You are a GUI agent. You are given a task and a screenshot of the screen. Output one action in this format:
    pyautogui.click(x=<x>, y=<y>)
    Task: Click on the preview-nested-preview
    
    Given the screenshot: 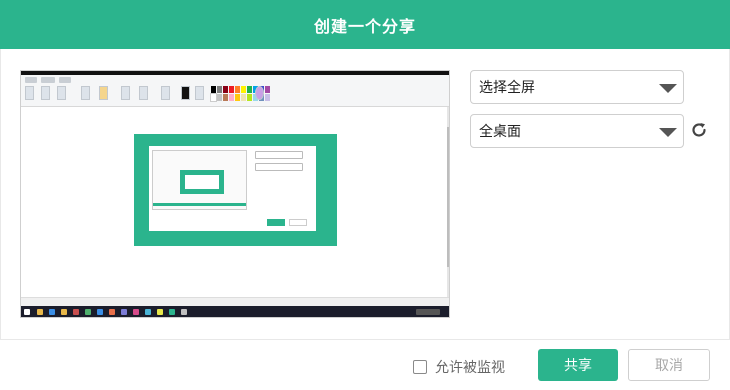 What is the action you would take?
    pyautogui.click(x=199, y=180)
    